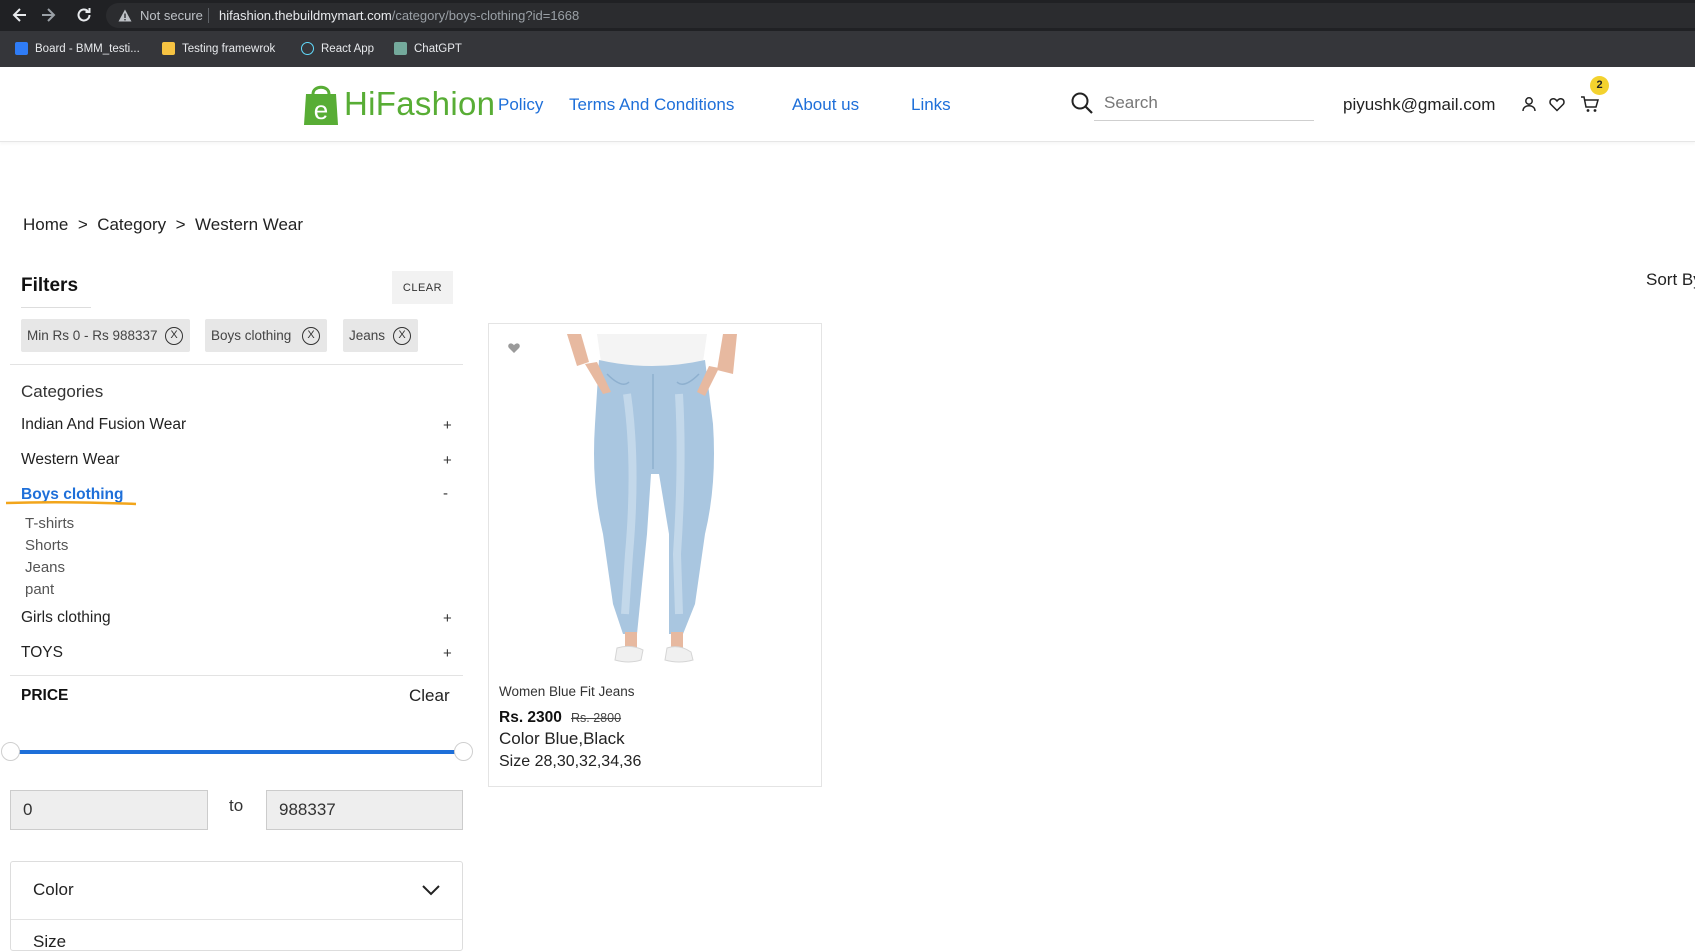 This screenshot has width=1695, height=952. Describe the element at coordinates (1529, 104) in the screenshot. I see `user-icon` at that location.